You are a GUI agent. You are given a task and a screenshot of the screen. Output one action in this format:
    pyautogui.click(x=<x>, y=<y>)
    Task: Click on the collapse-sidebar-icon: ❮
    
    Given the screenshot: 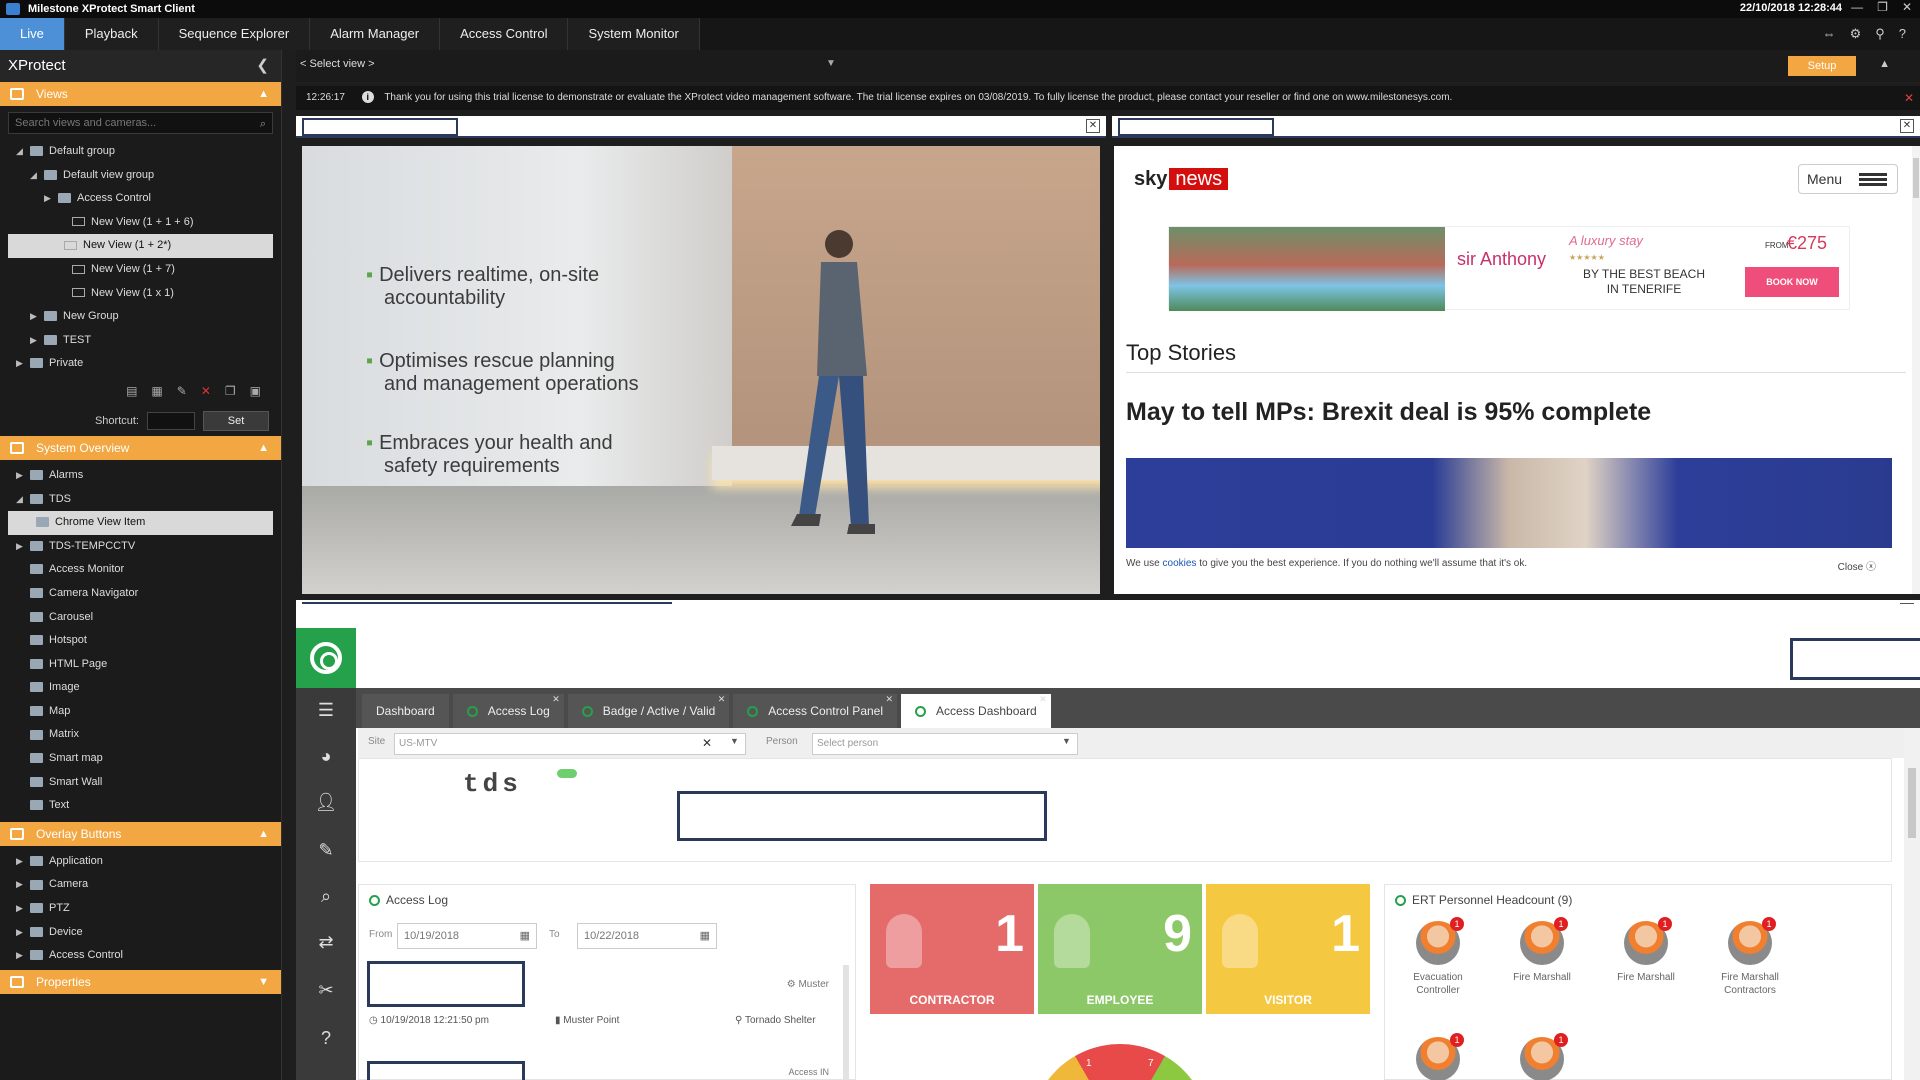 What is the action you would take?
    pyautogui.click(x=262, y=66)
    